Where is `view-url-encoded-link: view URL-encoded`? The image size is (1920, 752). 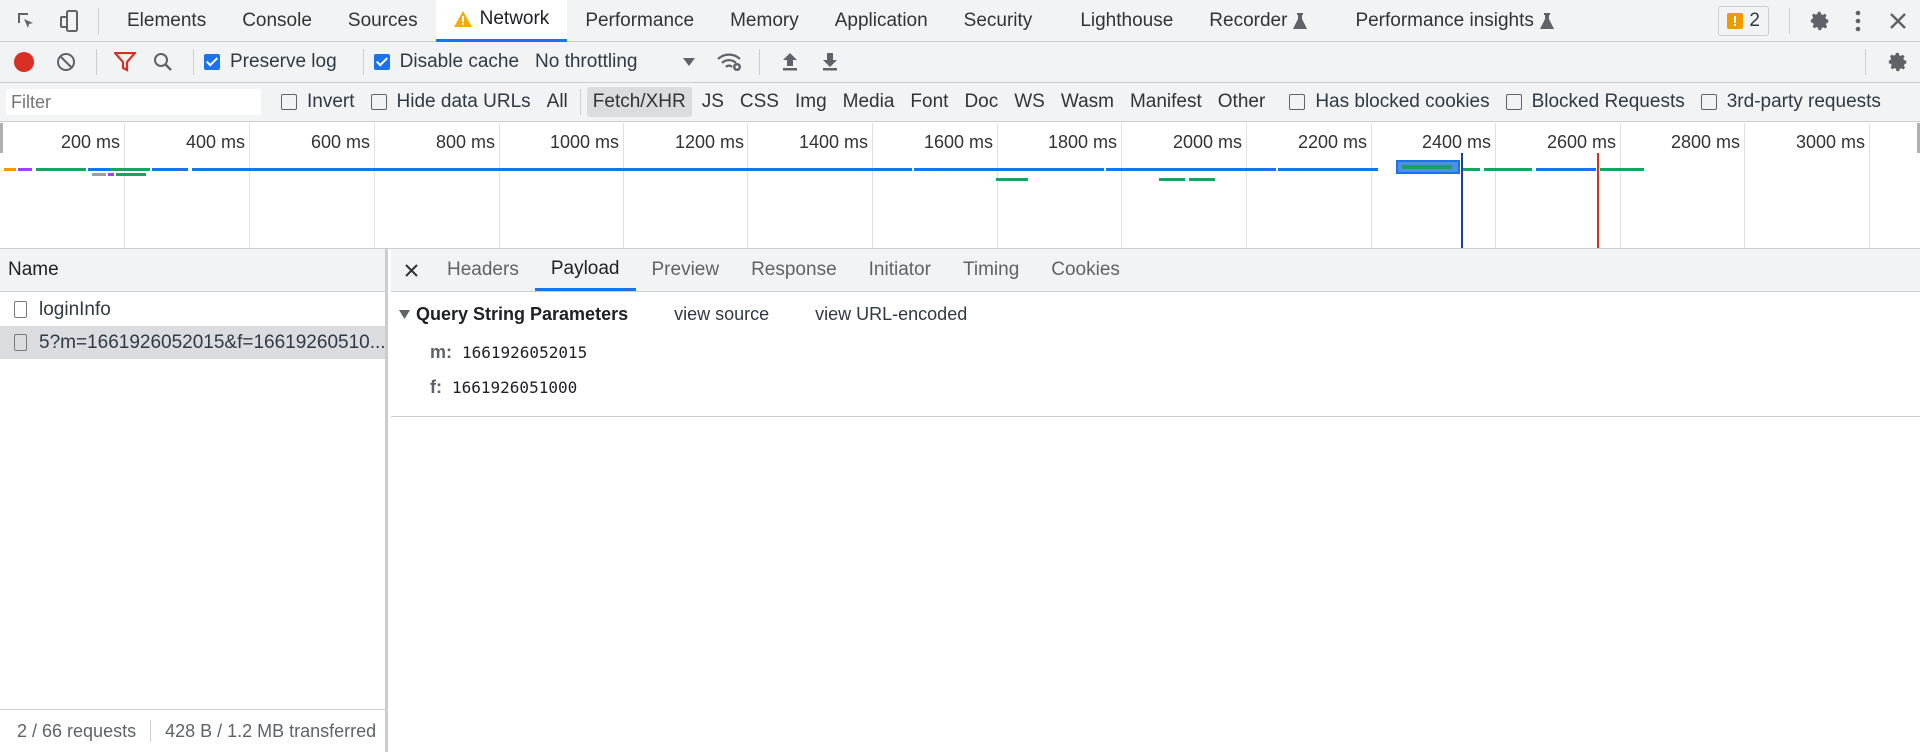
view-url-encoded-link: view URL-encoded is located at coordinates (891, 314).